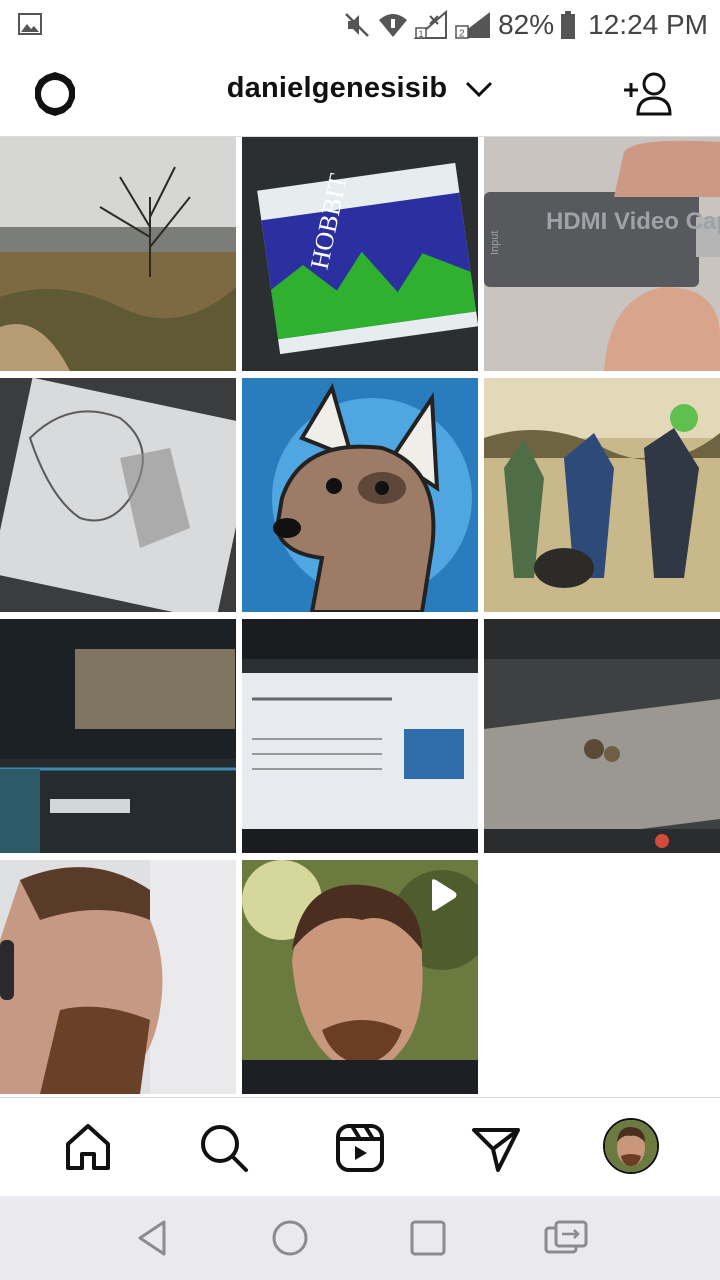 This screenshot has width=720, height=1280. I want to click on recent-apps-icon, so click(428, 1238).